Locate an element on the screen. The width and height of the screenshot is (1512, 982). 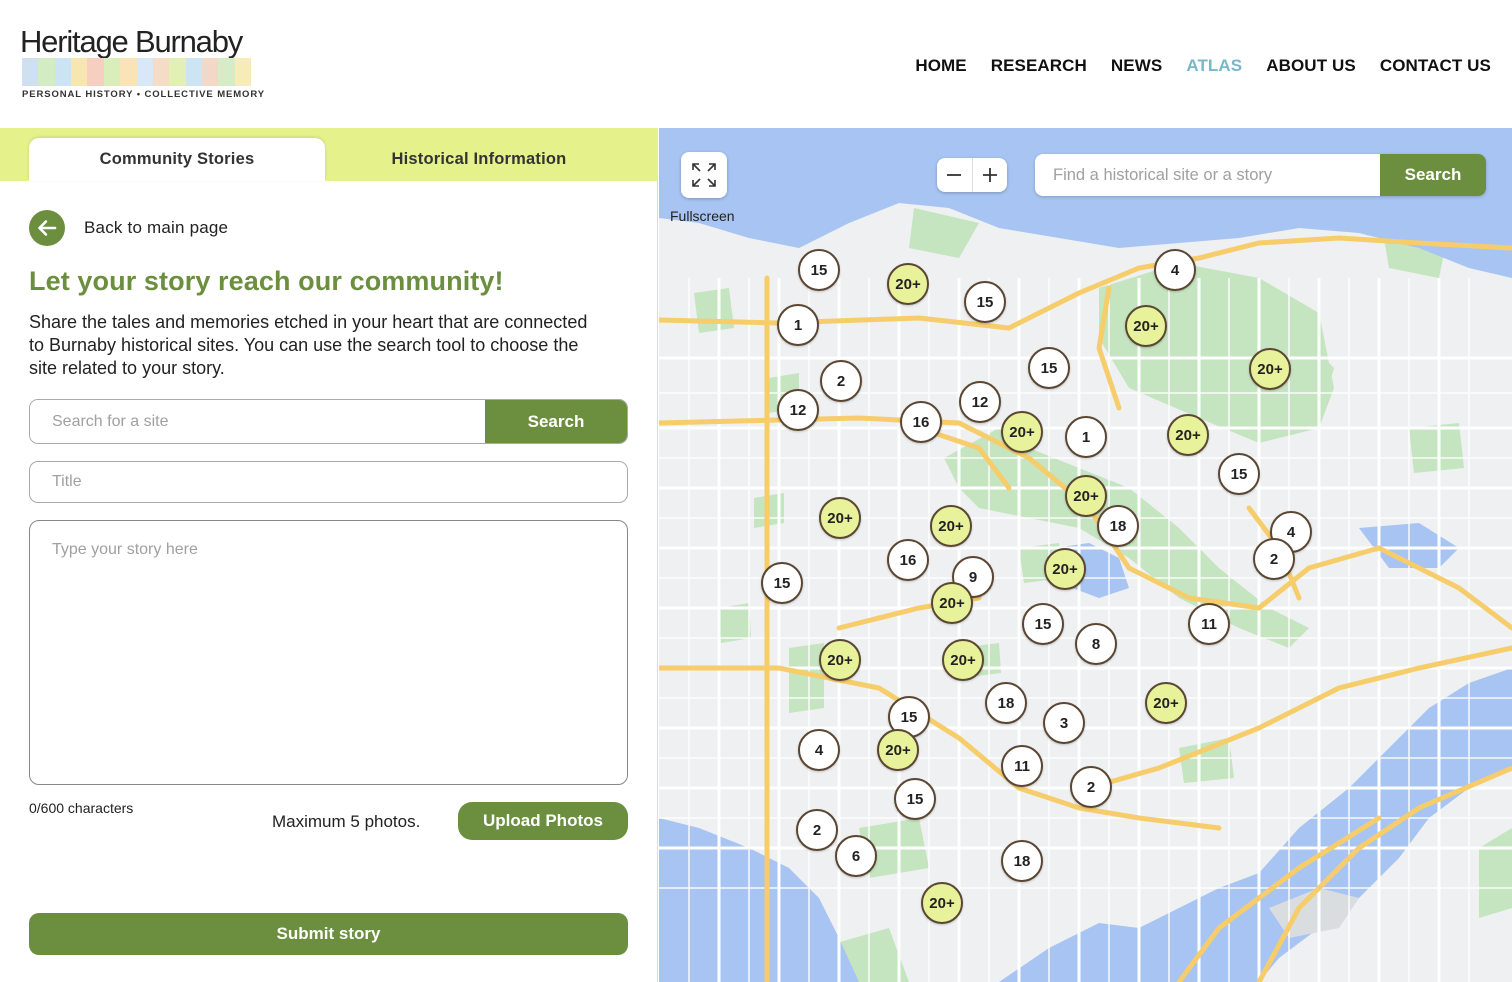
nav-contact-us: CONTACT US is located at coordinates (1435, 66).